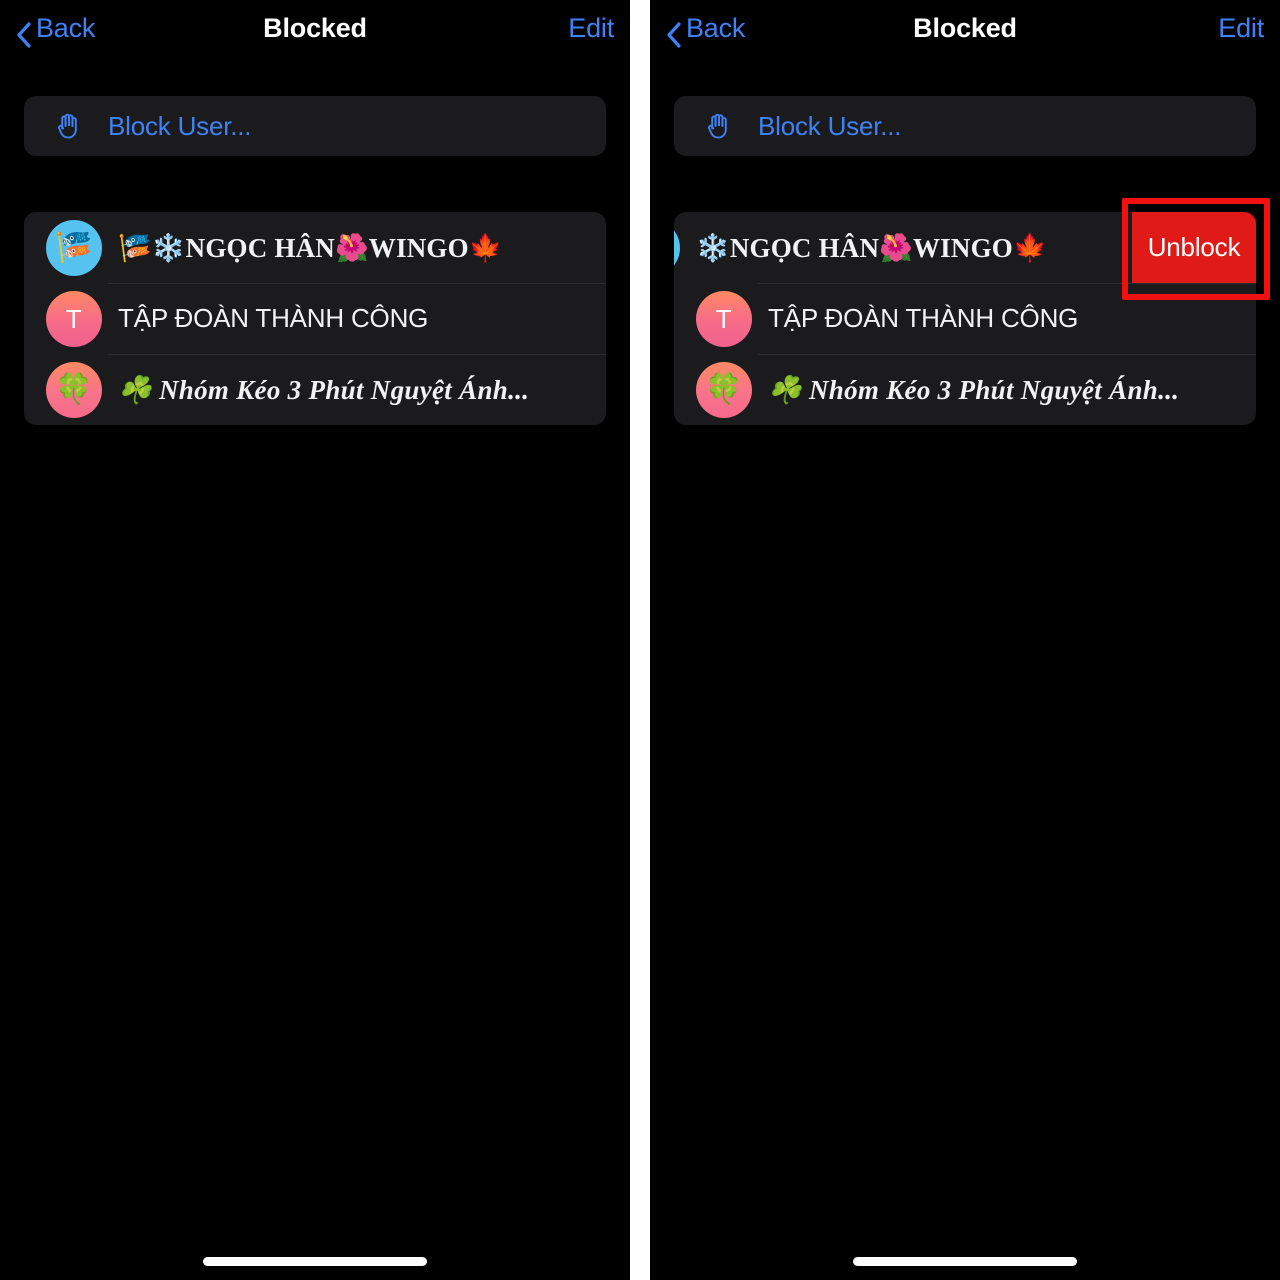 The height and width of the screenshot is (1280, 1280). I want to click on swiped-row-content: 🎏 ❄️NGỌC HÂN🌺WINGO🍁, so click(860, 247).